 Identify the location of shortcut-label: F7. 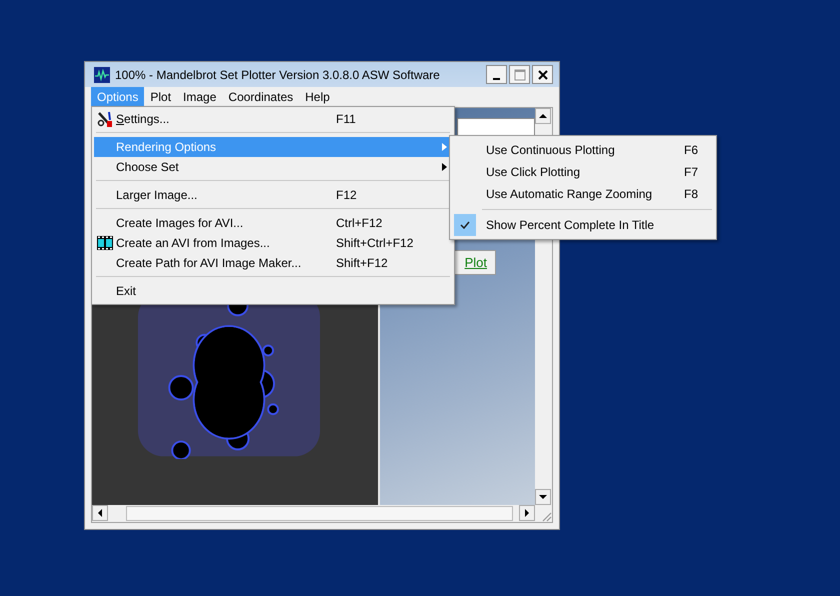
(691, 172).